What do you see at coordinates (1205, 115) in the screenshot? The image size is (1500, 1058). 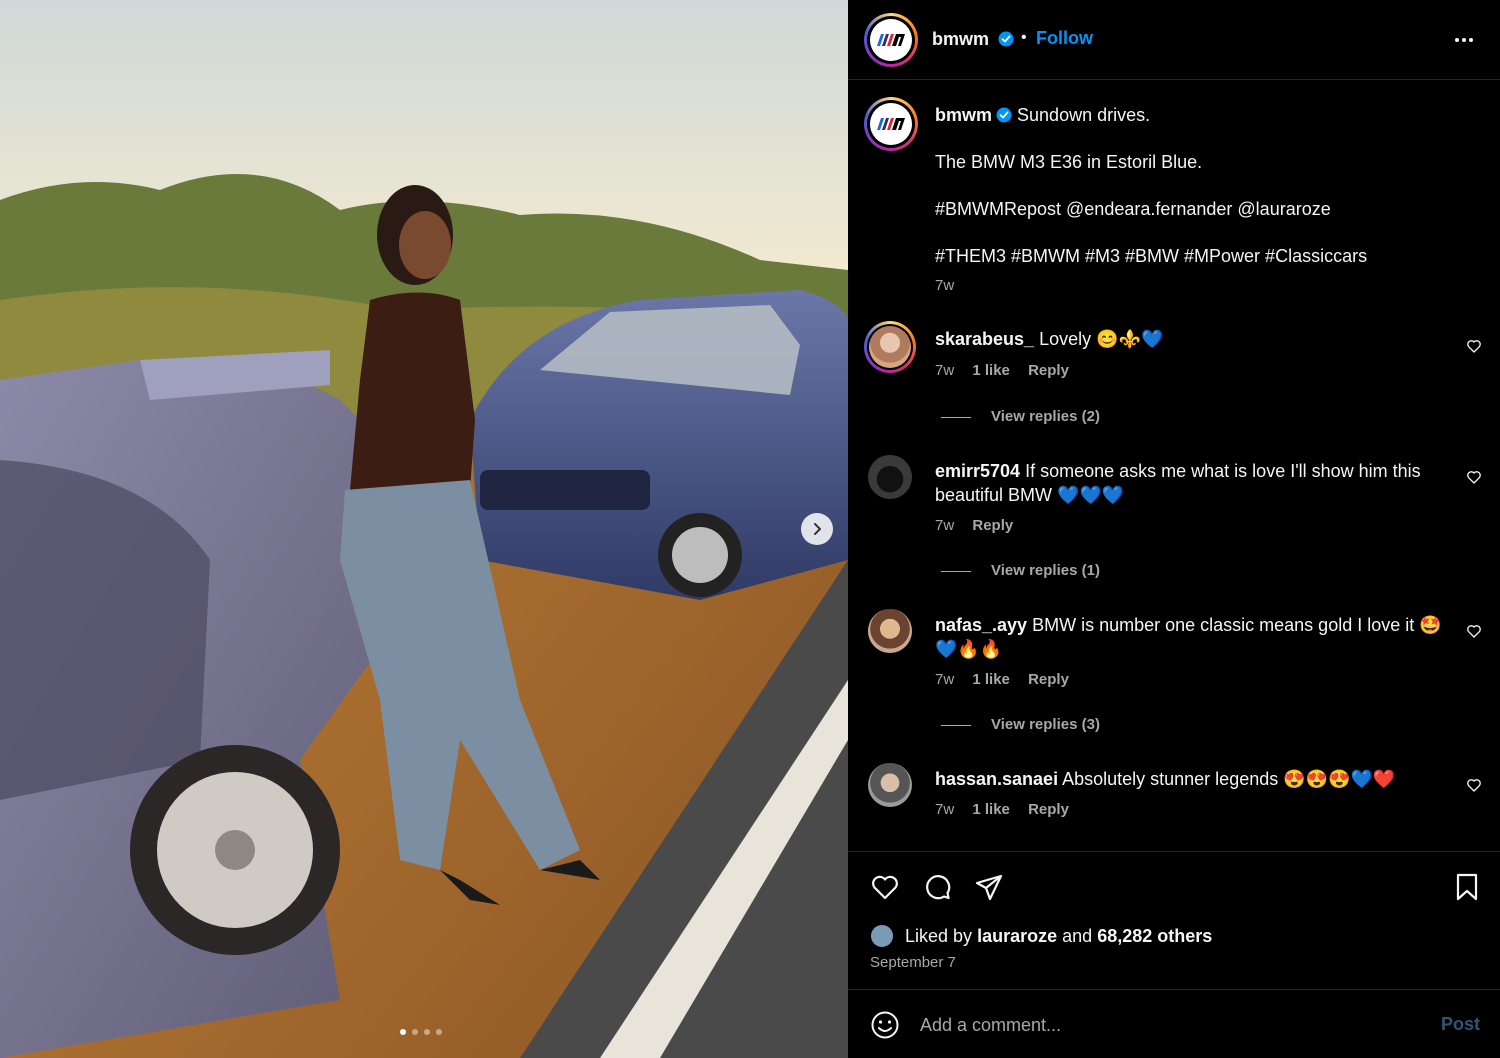 I see `caption-line: bmwm Sundown drives.` at bounding box center [1205, 115].